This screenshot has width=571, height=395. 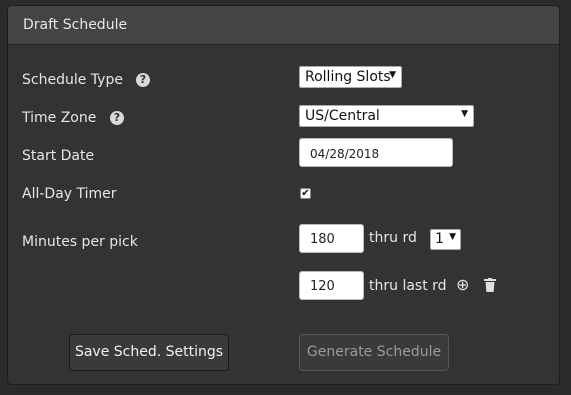 What do you see at coordinates (374, 352) in the screenshot?
I see `generate-schedule-button: Generate Schedule` at bounding box center [374, 352].